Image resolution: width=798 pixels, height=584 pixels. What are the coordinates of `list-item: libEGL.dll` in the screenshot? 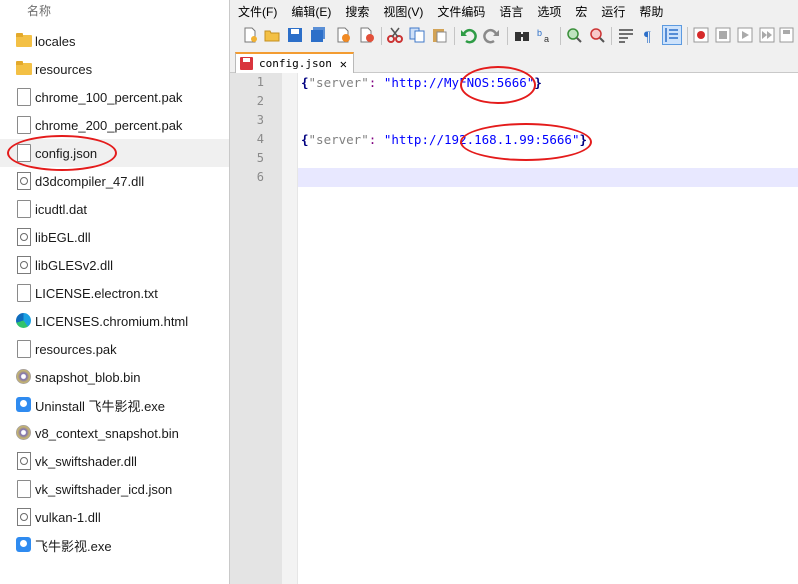 It's located at (114, 237).